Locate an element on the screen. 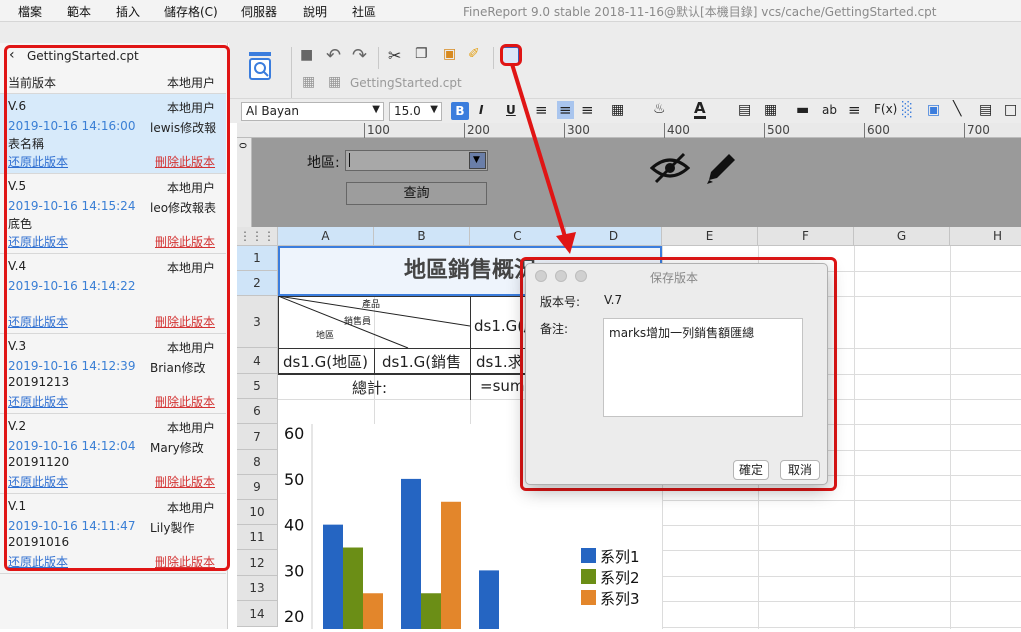 This screenshot has width=1021, height=632. table-icon: ▦ is located at coordinates (770, 110).